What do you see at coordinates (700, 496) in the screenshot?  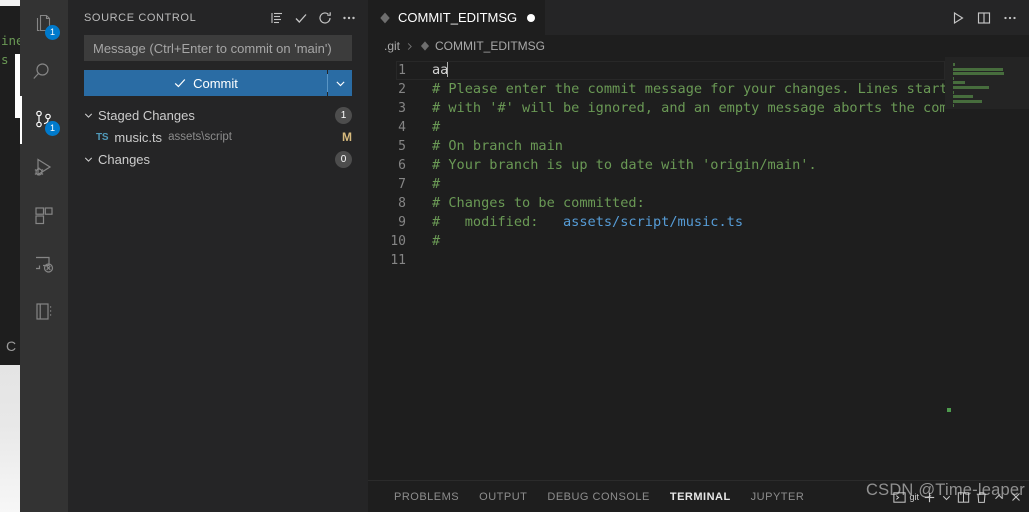 I see `panel-tab-terminal: TERMINAL` at bounding box center [700, 496].